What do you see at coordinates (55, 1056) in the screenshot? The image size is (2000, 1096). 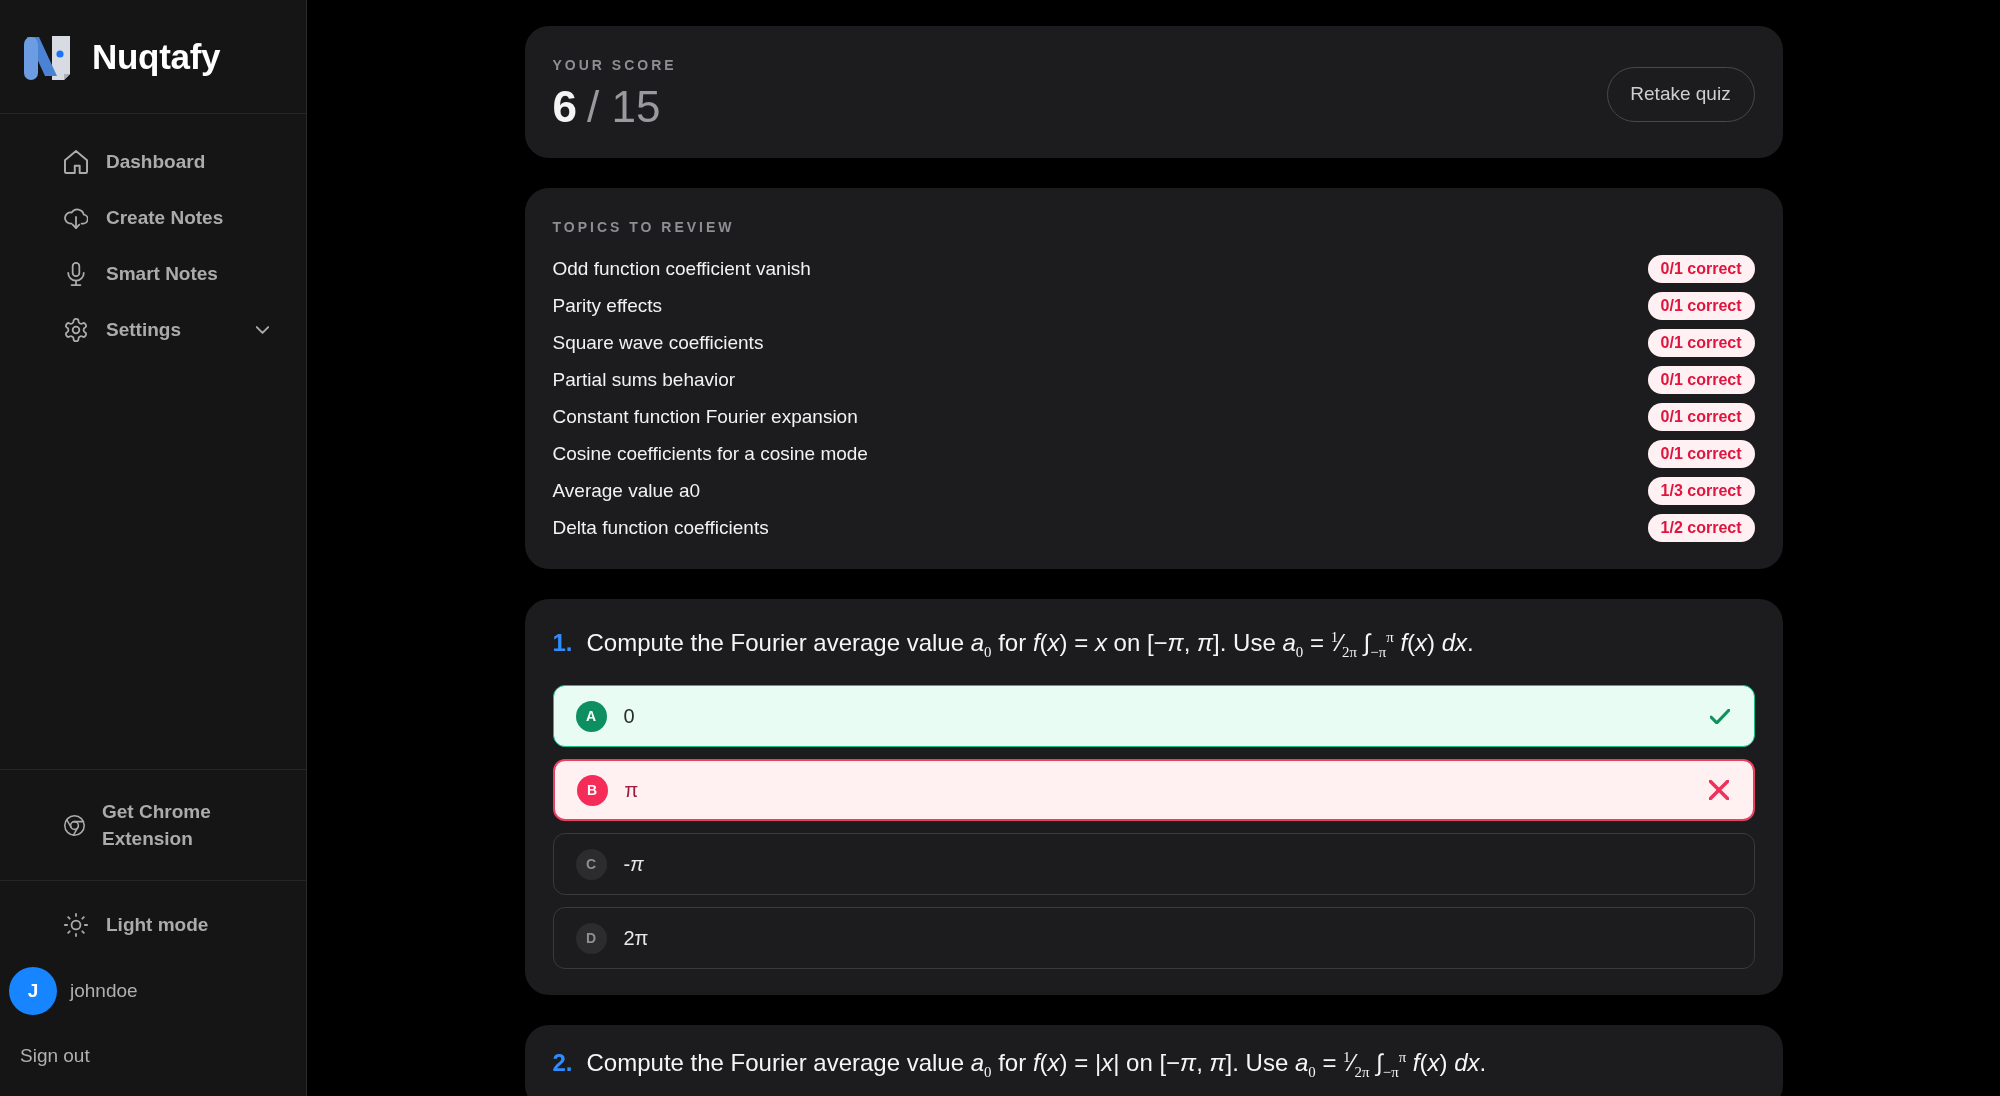 I see `sign-out-link: Sign out` at bounding box center [55, 1056].